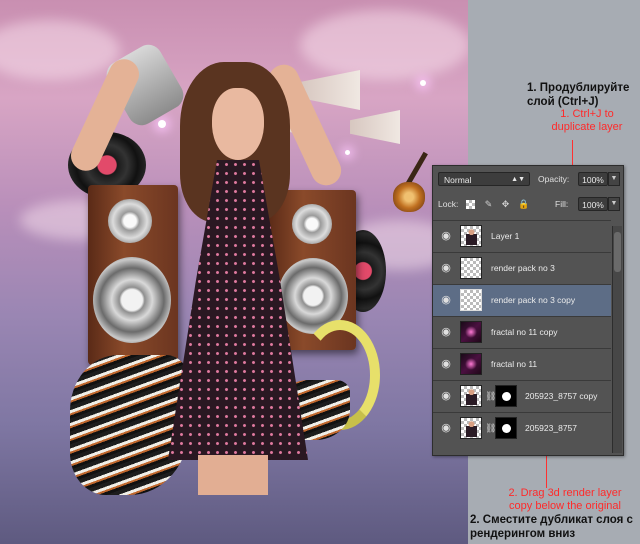  What do you see at coordinates (551, 428) in the screenshot?
I see `layer-name: 205923_8757` at bounding box center [551, 428].